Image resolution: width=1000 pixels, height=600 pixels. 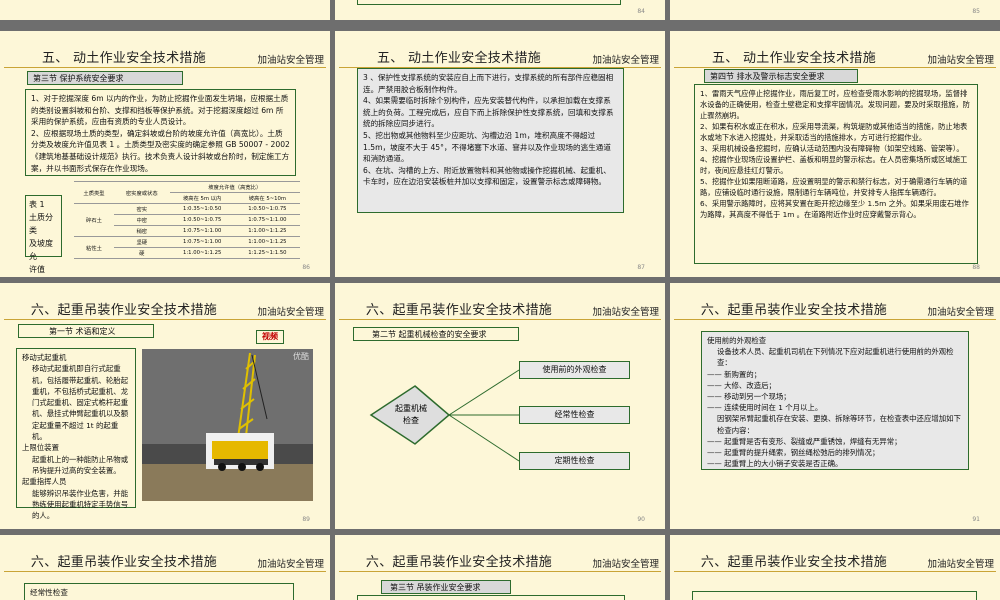 What do you see at coordinates (94, 192) in the screenshot?
I see `header-cell: 土质类型` at bounding box center [94, 192].